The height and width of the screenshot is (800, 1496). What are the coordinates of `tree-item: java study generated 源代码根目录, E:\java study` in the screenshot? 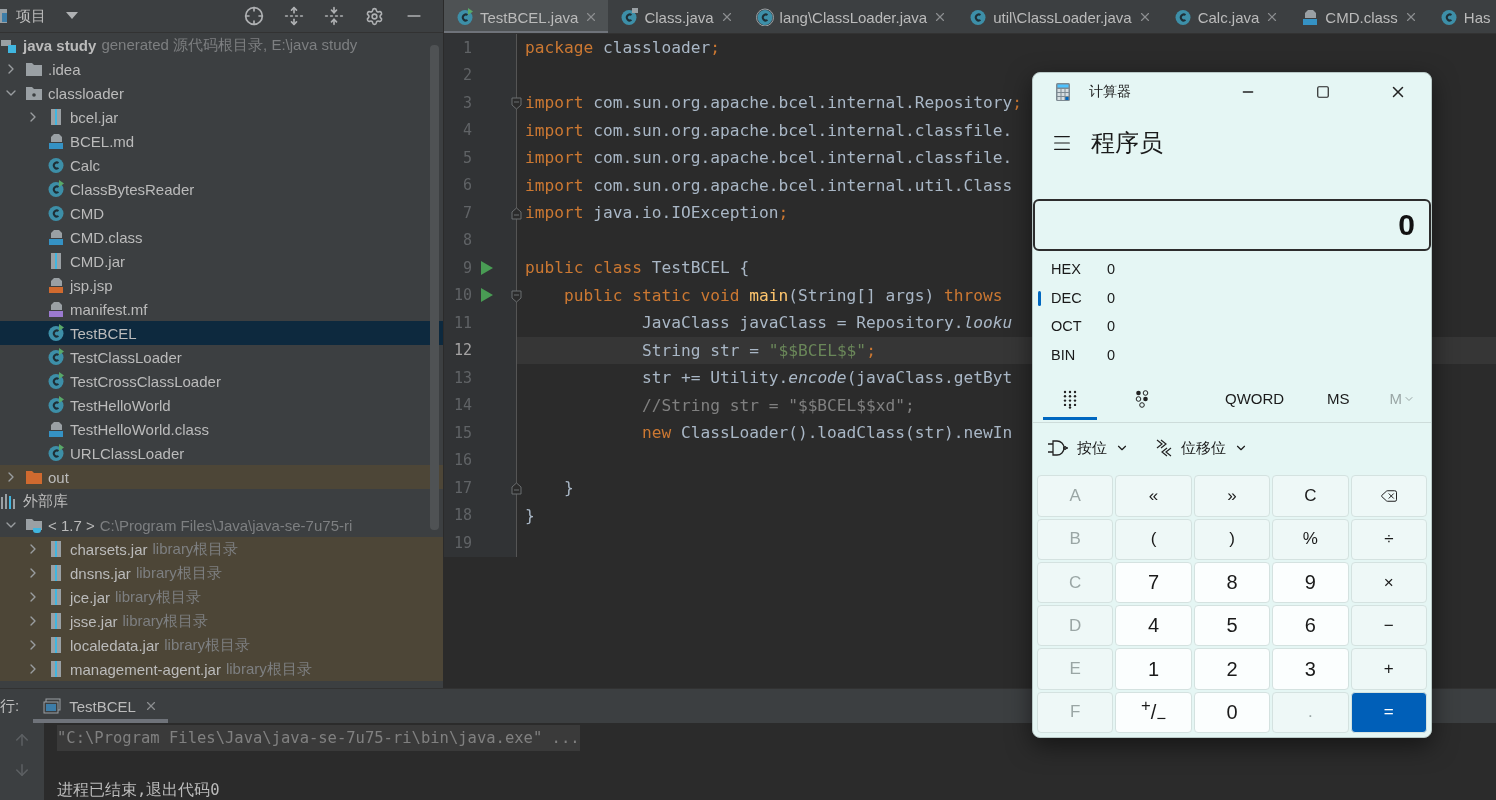 It's located at (221, 45).